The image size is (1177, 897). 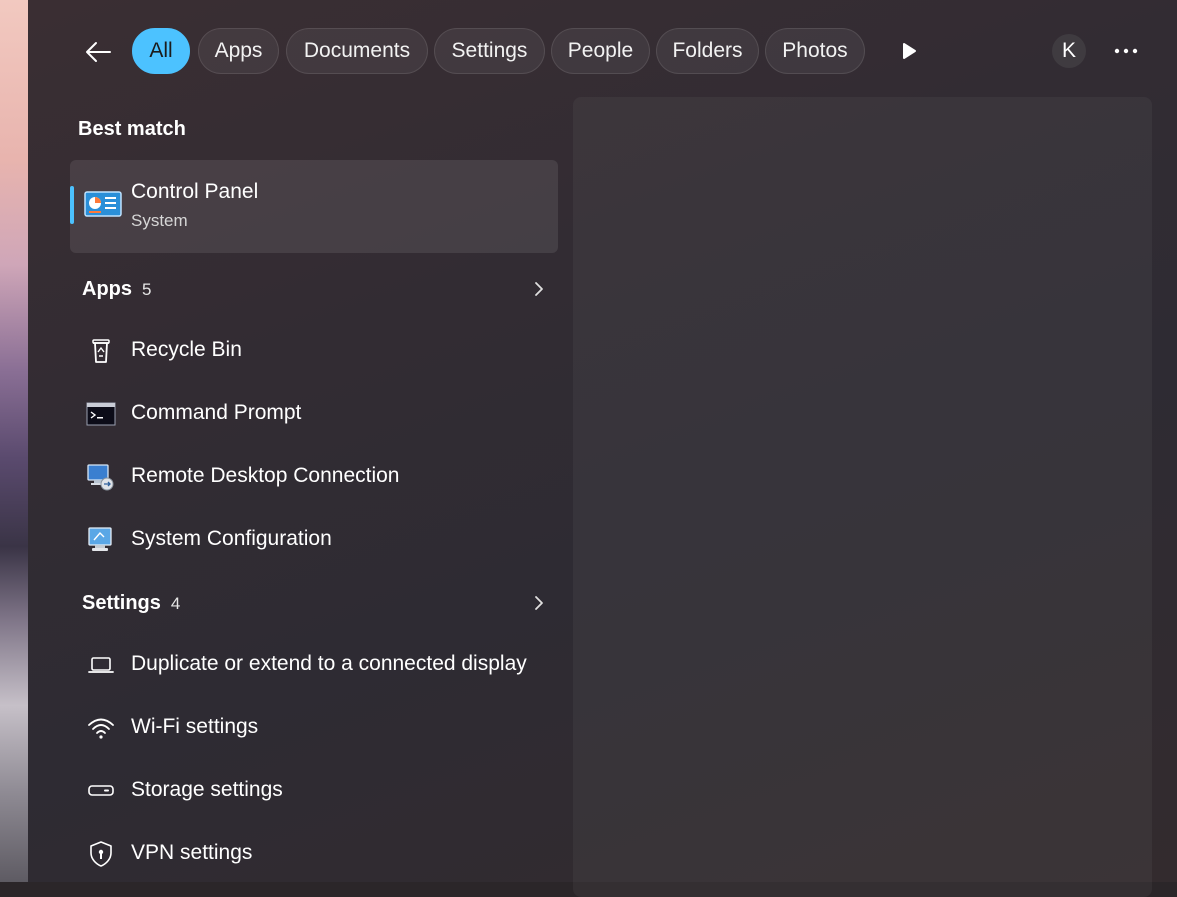 I want to click on back-button, so click(x=98, y=52).